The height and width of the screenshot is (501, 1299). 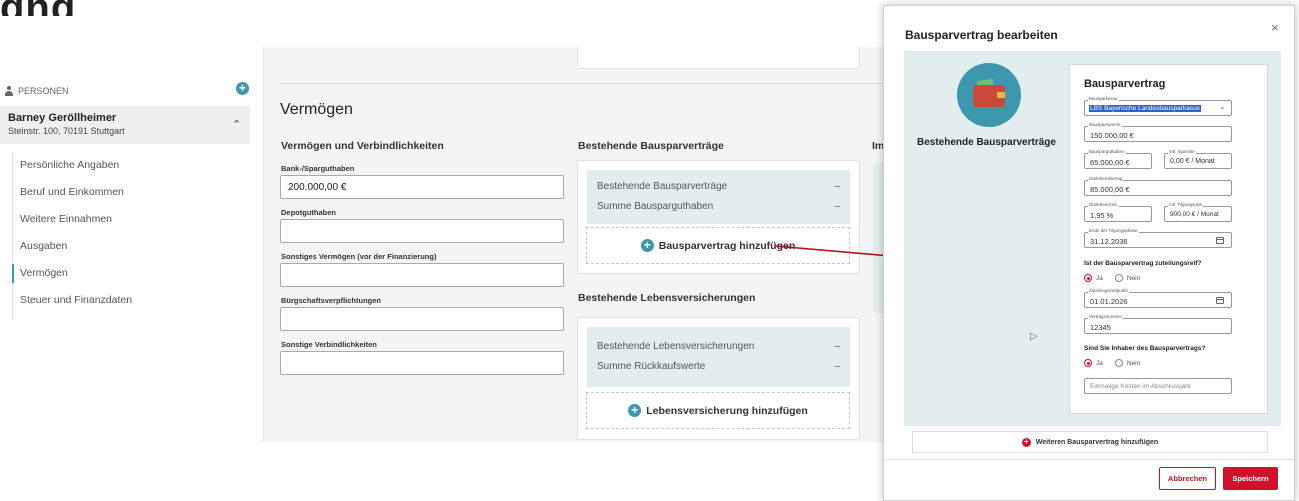 What do you see at coordinates (1106, 317) in the screenshot?
I see `field-label: Vertragsnummer` at bounding box center [1106, 317].